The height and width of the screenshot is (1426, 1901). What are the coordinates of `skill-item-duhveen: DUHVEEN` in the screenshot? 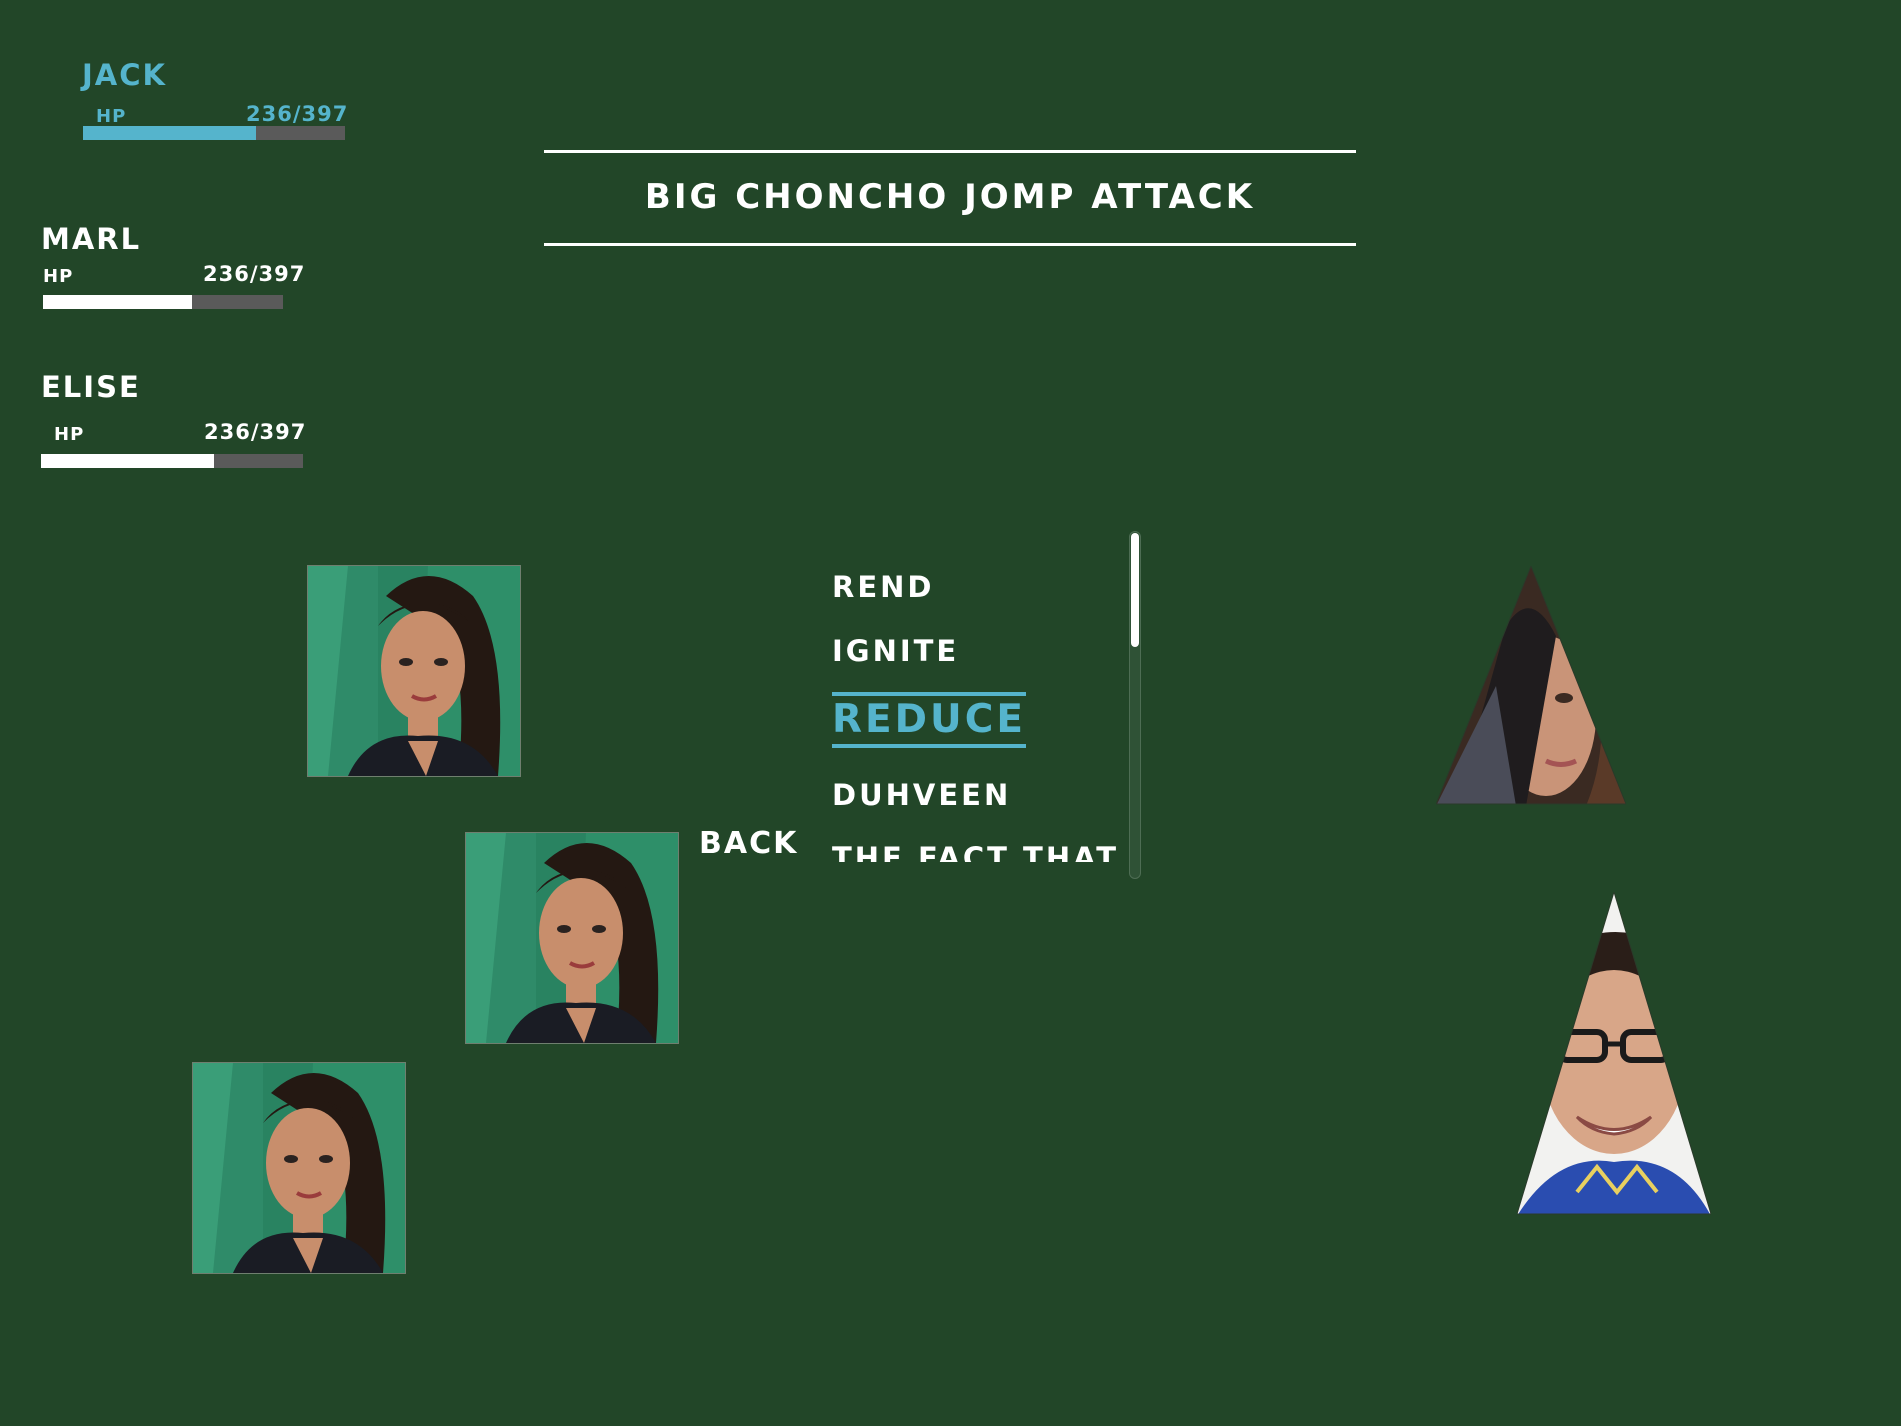 It's located at (921, 795).